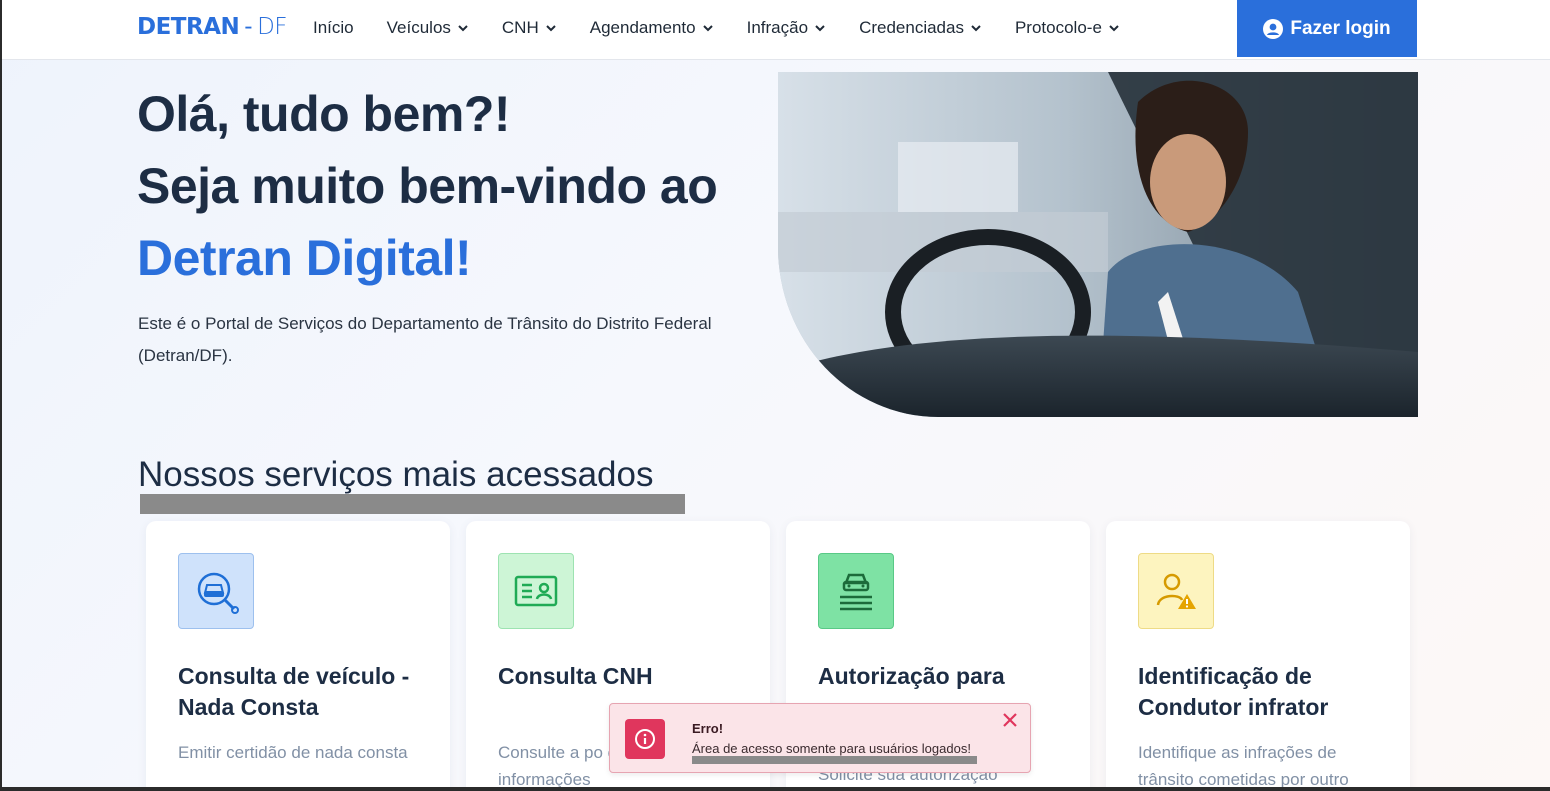 Image resolution: width=1550 pixels, height=791 pixels. I want to click on nav-item-label: Veículos, so click(418, 27).